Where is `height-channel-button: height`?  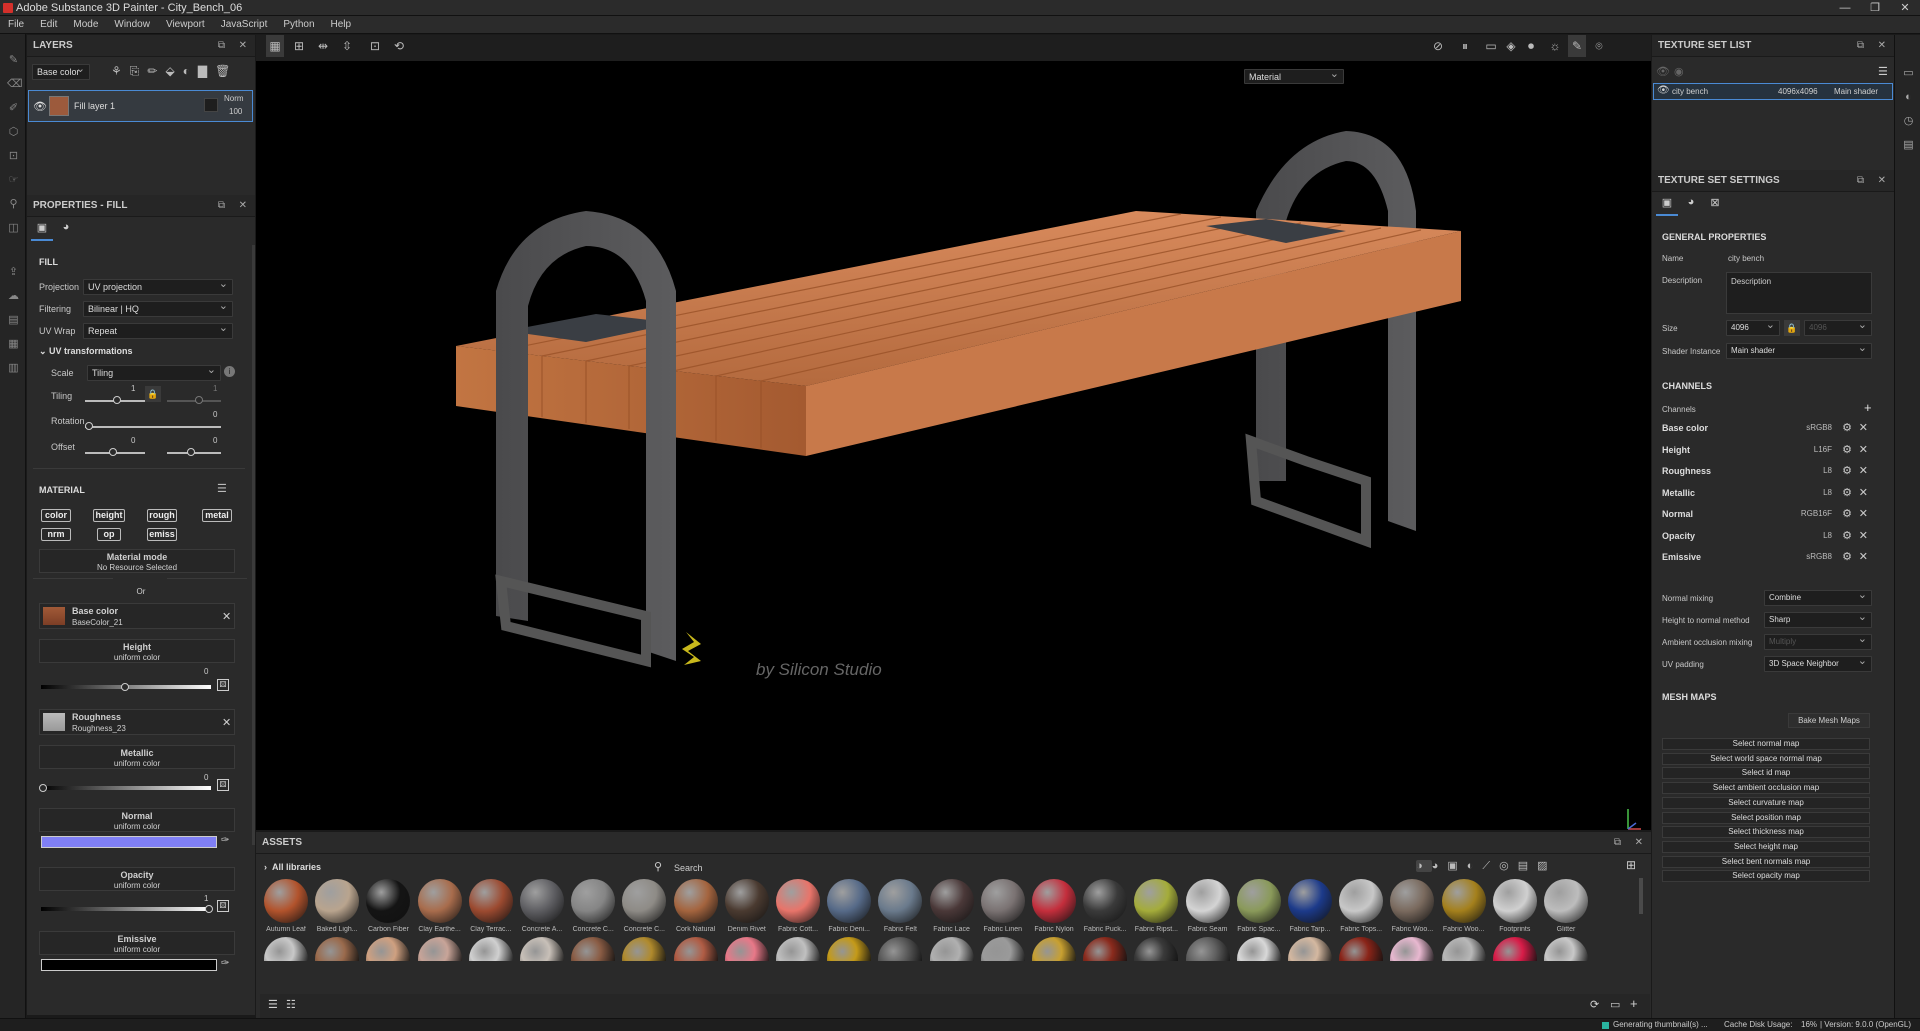
height-channel-button: height is located at coordinates (109, 515).